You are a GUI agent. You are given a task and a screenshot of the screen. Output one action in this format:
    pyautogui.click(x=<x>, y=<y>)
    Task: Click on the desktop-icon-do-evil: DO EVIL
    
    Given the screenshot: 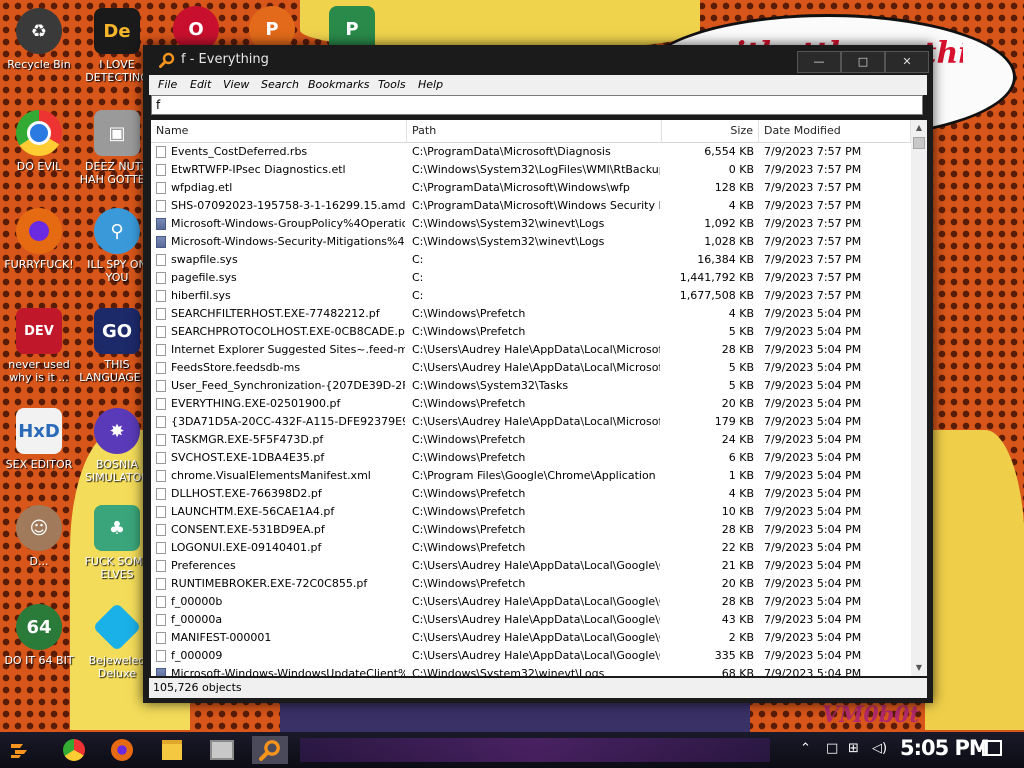 What is the action you would take?
    pyautogui.click(x=39, y=141)
    